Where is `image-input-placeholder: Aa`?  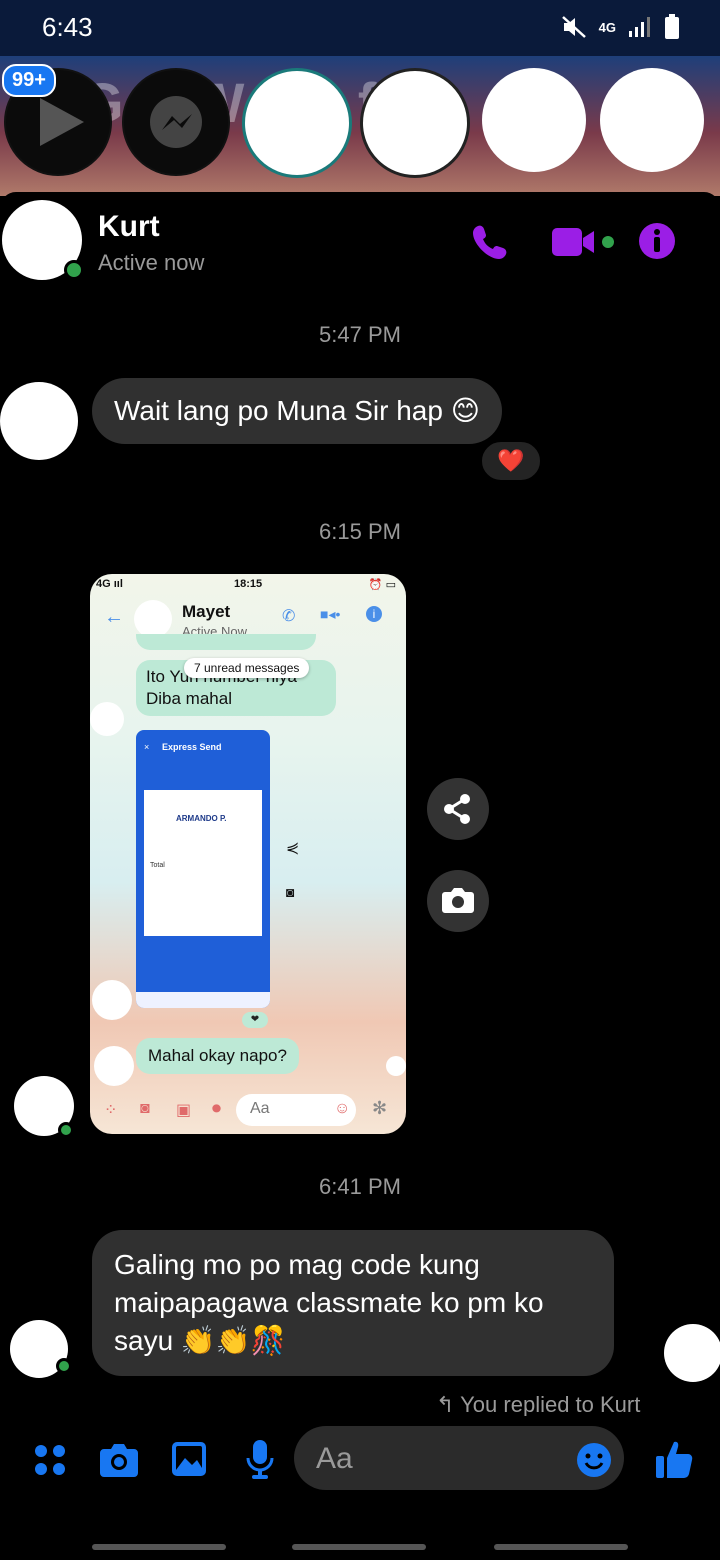 image-input-placeholder: Aa is located at coordinates (260, 1108).